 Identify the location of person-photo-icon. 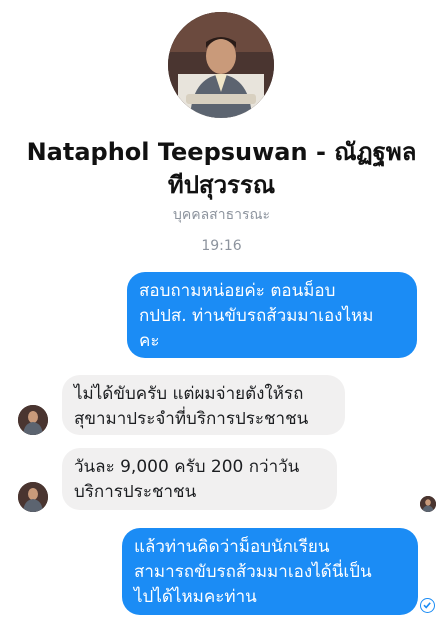
(221, 65).